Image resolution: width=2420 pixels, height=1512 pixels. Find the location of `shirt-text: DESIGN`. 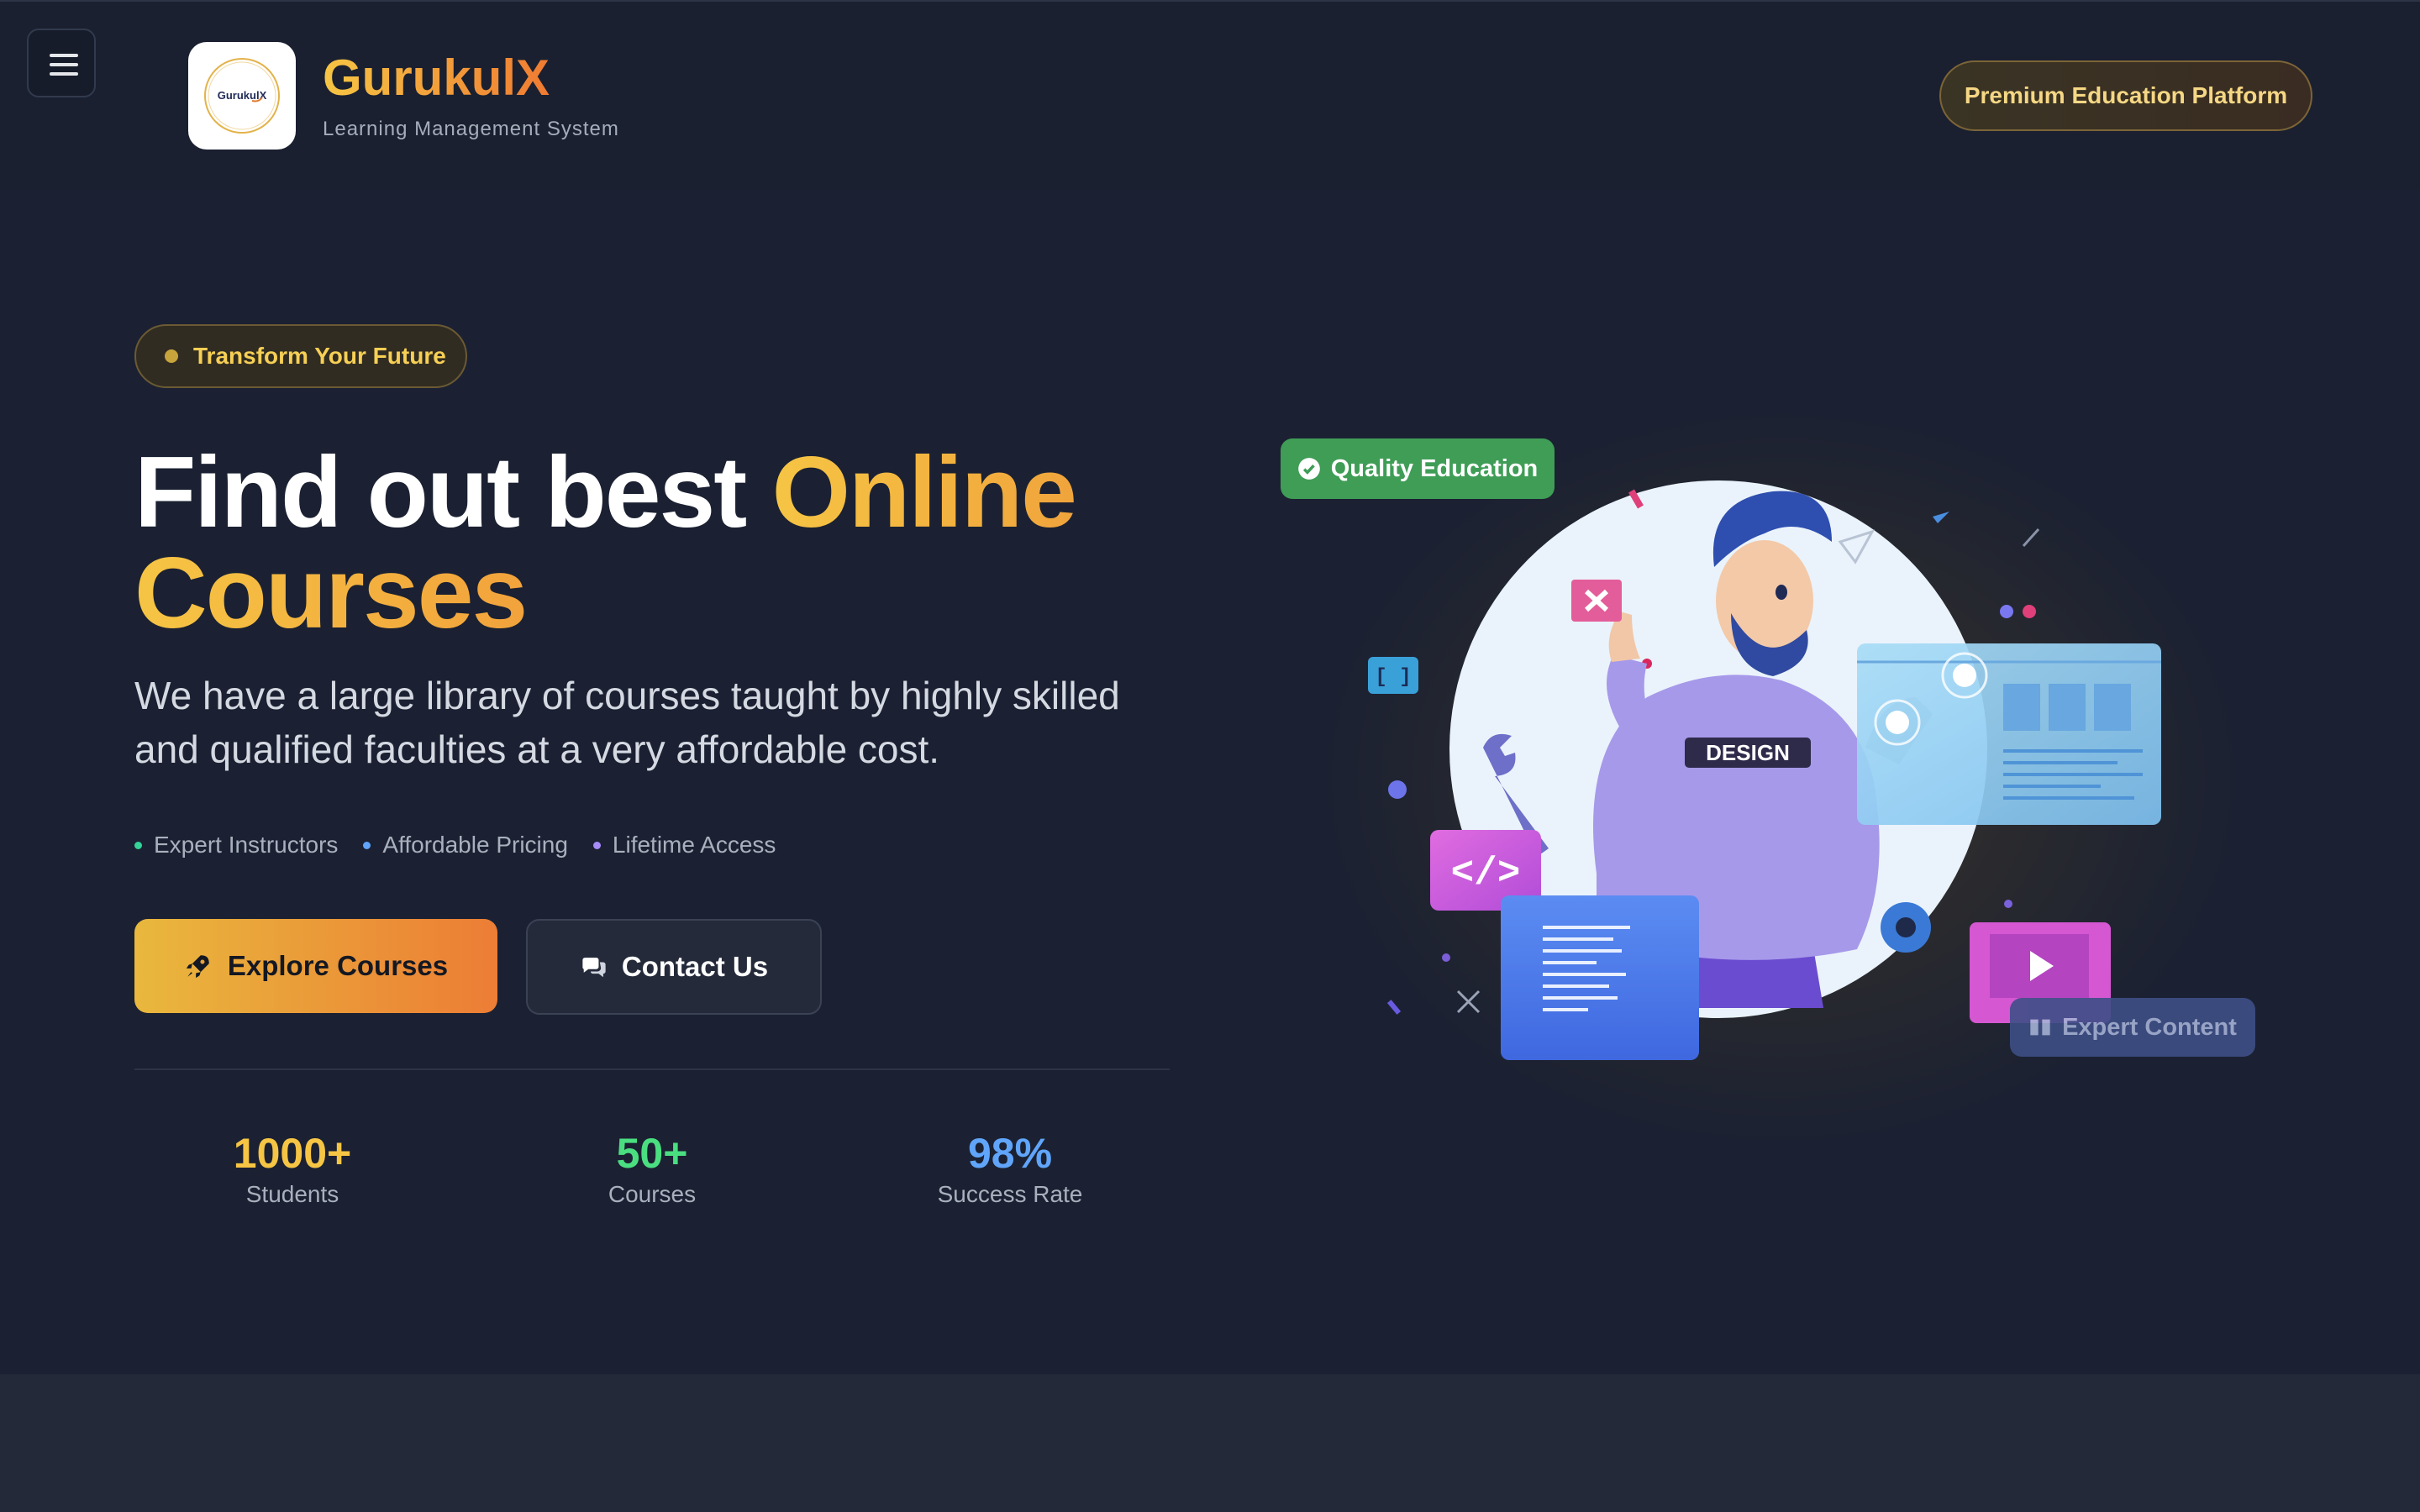

shirt-text: DESIGN is located at coordinates (1748, 752).